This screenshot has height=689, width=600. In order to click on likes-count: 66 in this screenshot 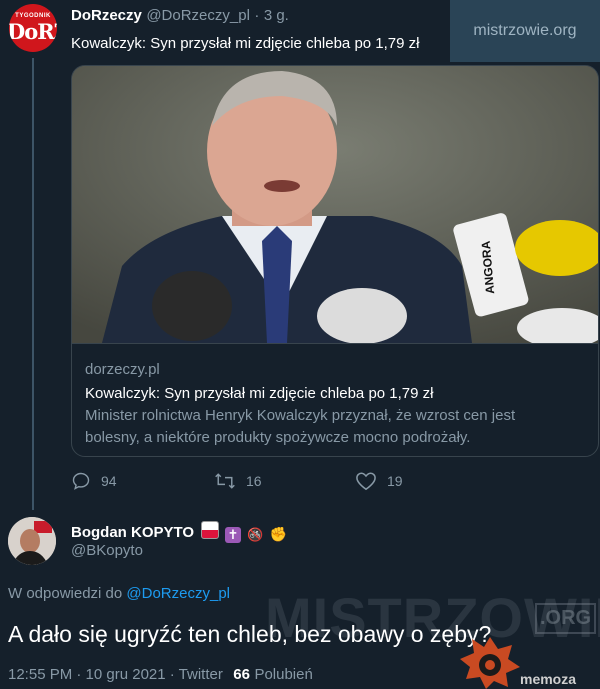, I will do `click(241, 674)`.